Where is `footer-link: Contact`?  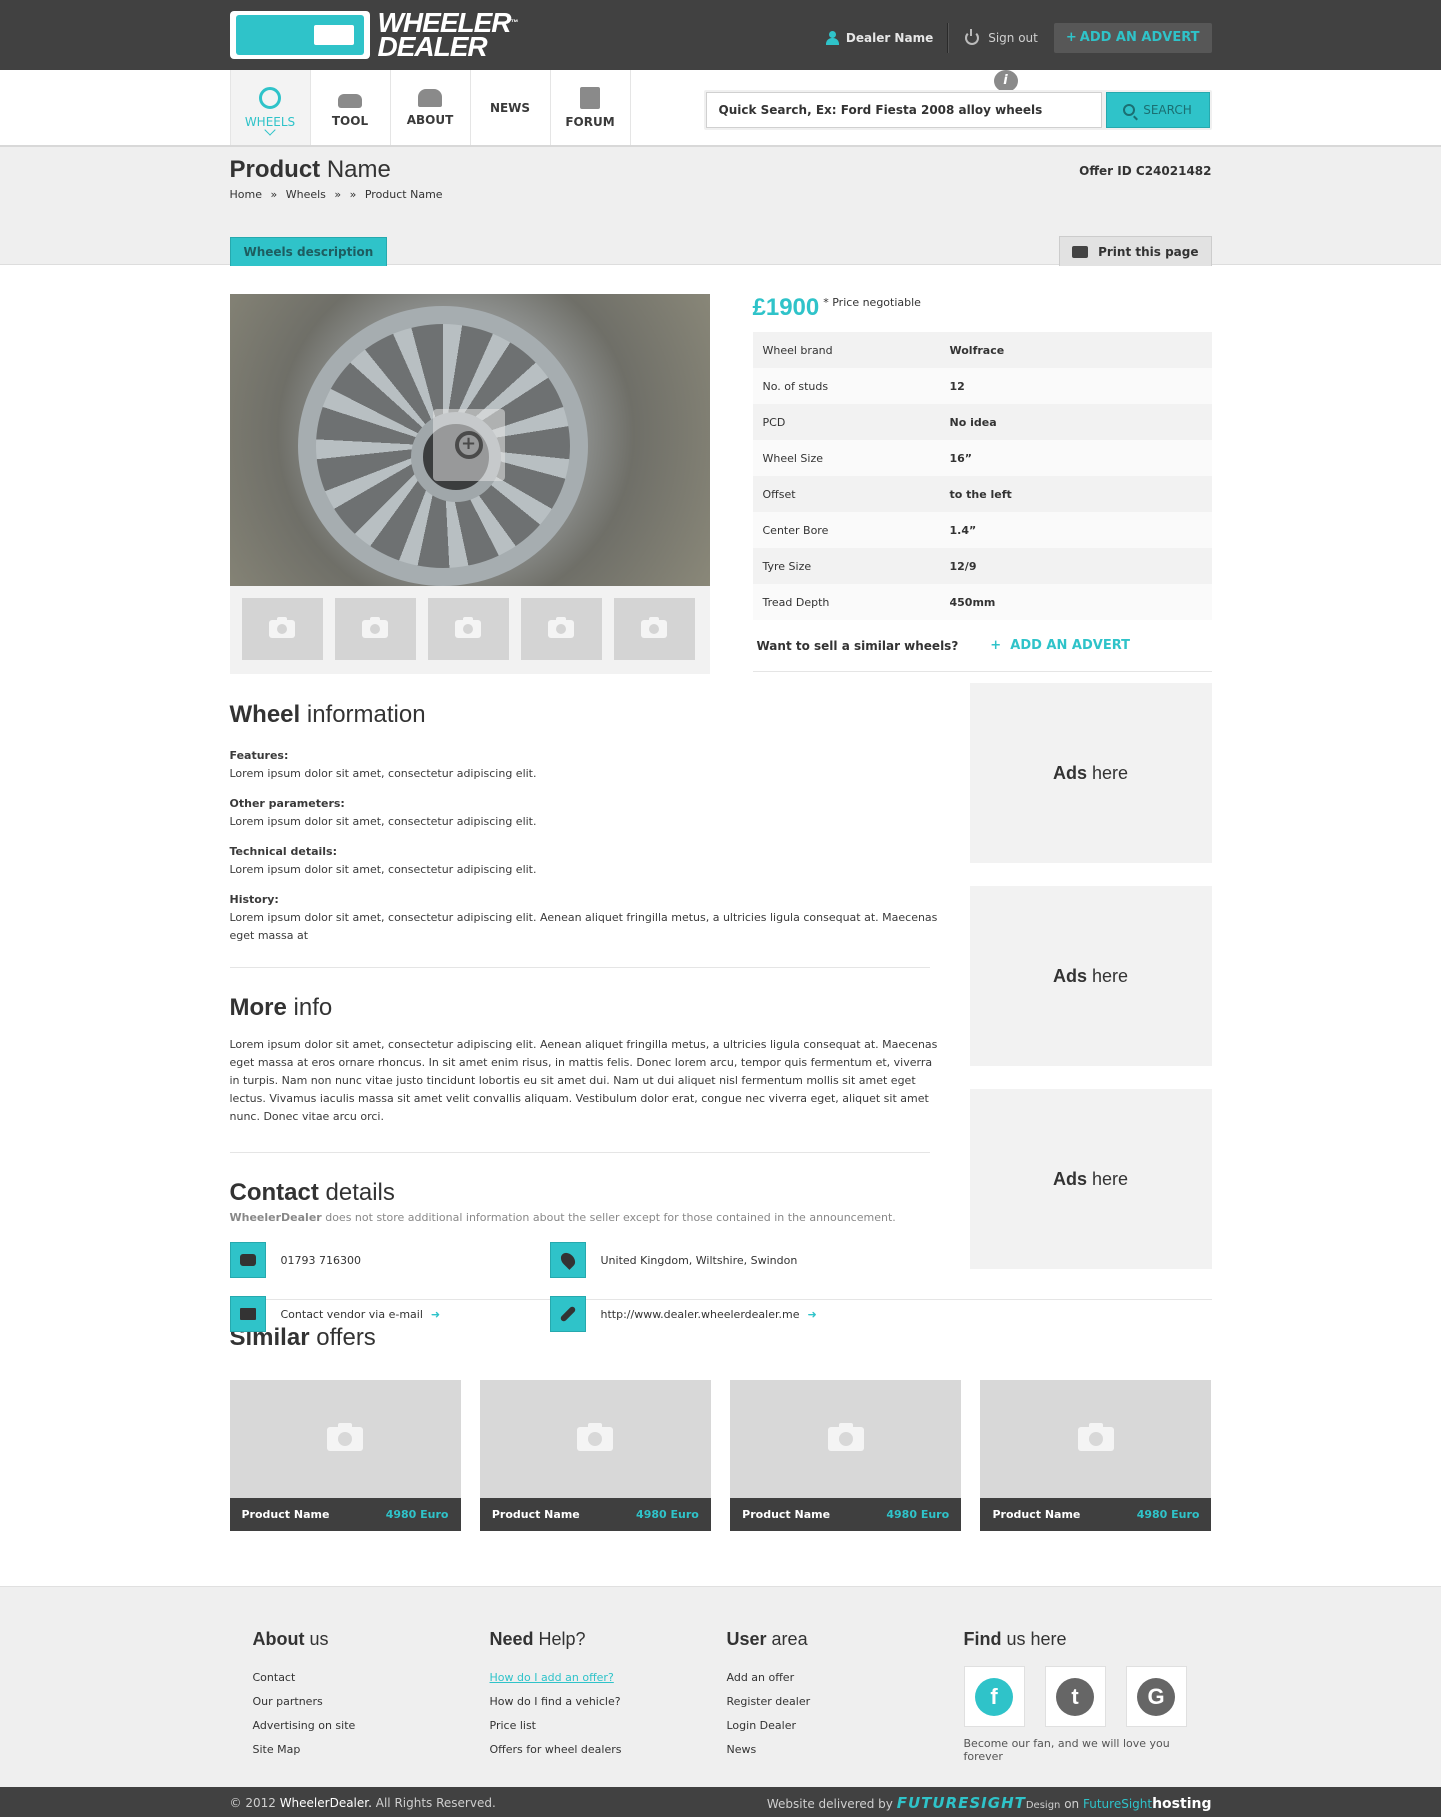 footer-link: Contact is located at coordinates (371, 1678).